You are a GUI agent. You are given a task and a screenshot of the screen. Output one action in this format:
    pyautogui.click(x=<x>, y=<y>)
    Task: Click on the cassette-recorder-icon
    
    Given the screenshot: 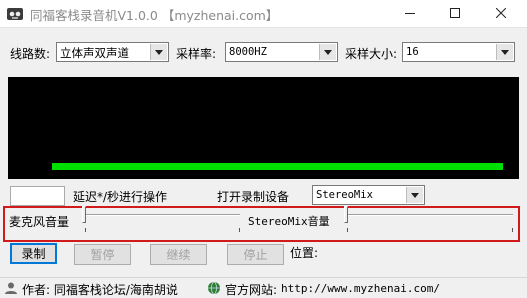 What is the action you would take?
    pyautogui.click(x=15, y=14)
    